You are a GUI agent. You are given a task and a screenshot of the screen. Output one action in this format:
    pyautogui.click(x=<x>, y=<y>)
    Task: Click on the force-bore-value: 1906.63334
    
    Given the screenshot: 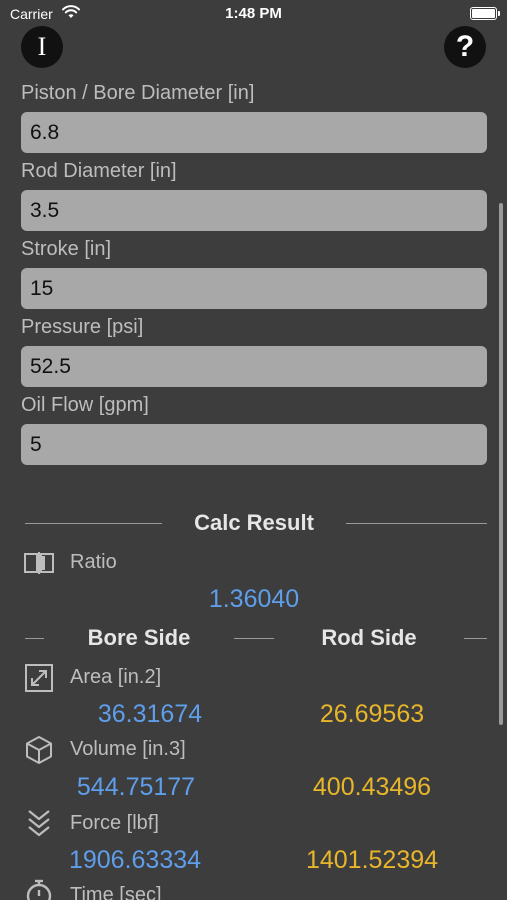 What is the action you would take?
    pyautogui.click(x=135, y=860)
    